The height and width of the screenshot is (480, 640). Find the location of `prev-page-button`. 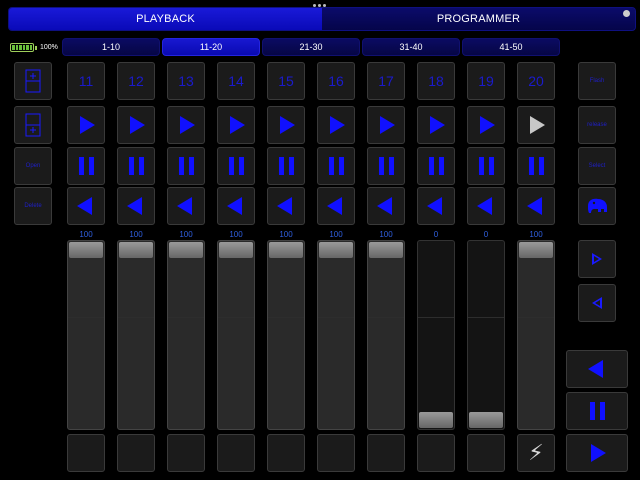

prev-page-button is located at coordinates (597, 303).